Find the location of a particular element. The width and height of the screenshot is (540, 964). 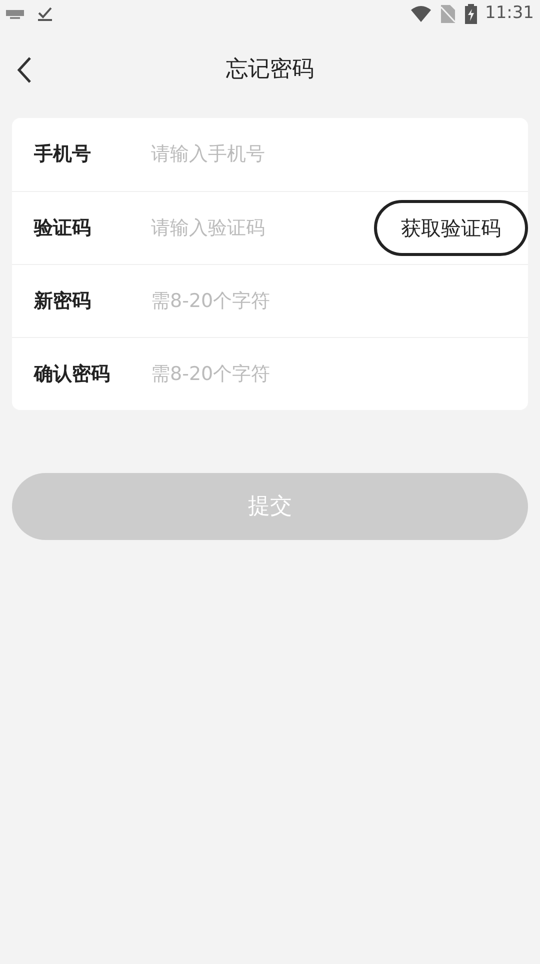

input-field: 请输入手机号 is located at coordinates (339, 154).